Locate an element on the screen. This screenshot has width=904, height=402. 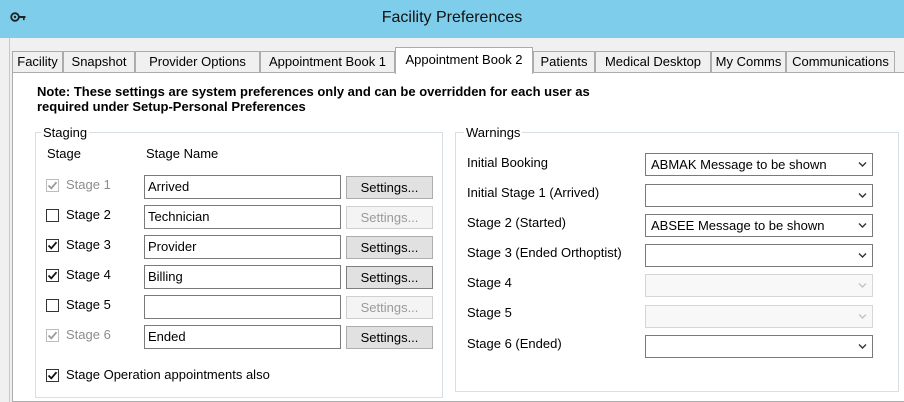
warning-initial-stage-1-select is located at coordinates (759, 195).